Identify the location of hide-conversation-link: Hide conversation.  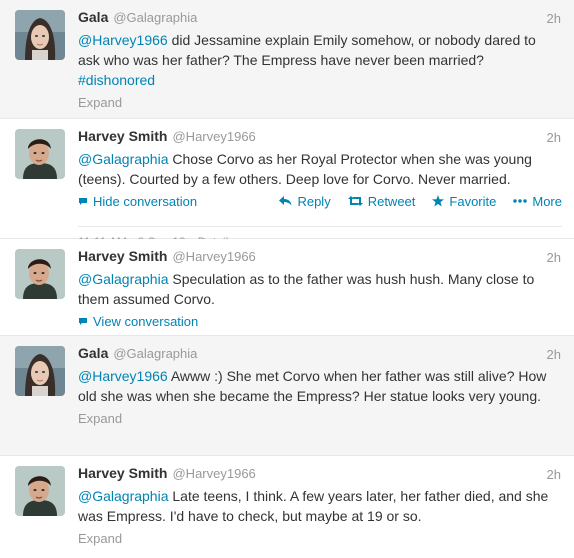
(137, 201).